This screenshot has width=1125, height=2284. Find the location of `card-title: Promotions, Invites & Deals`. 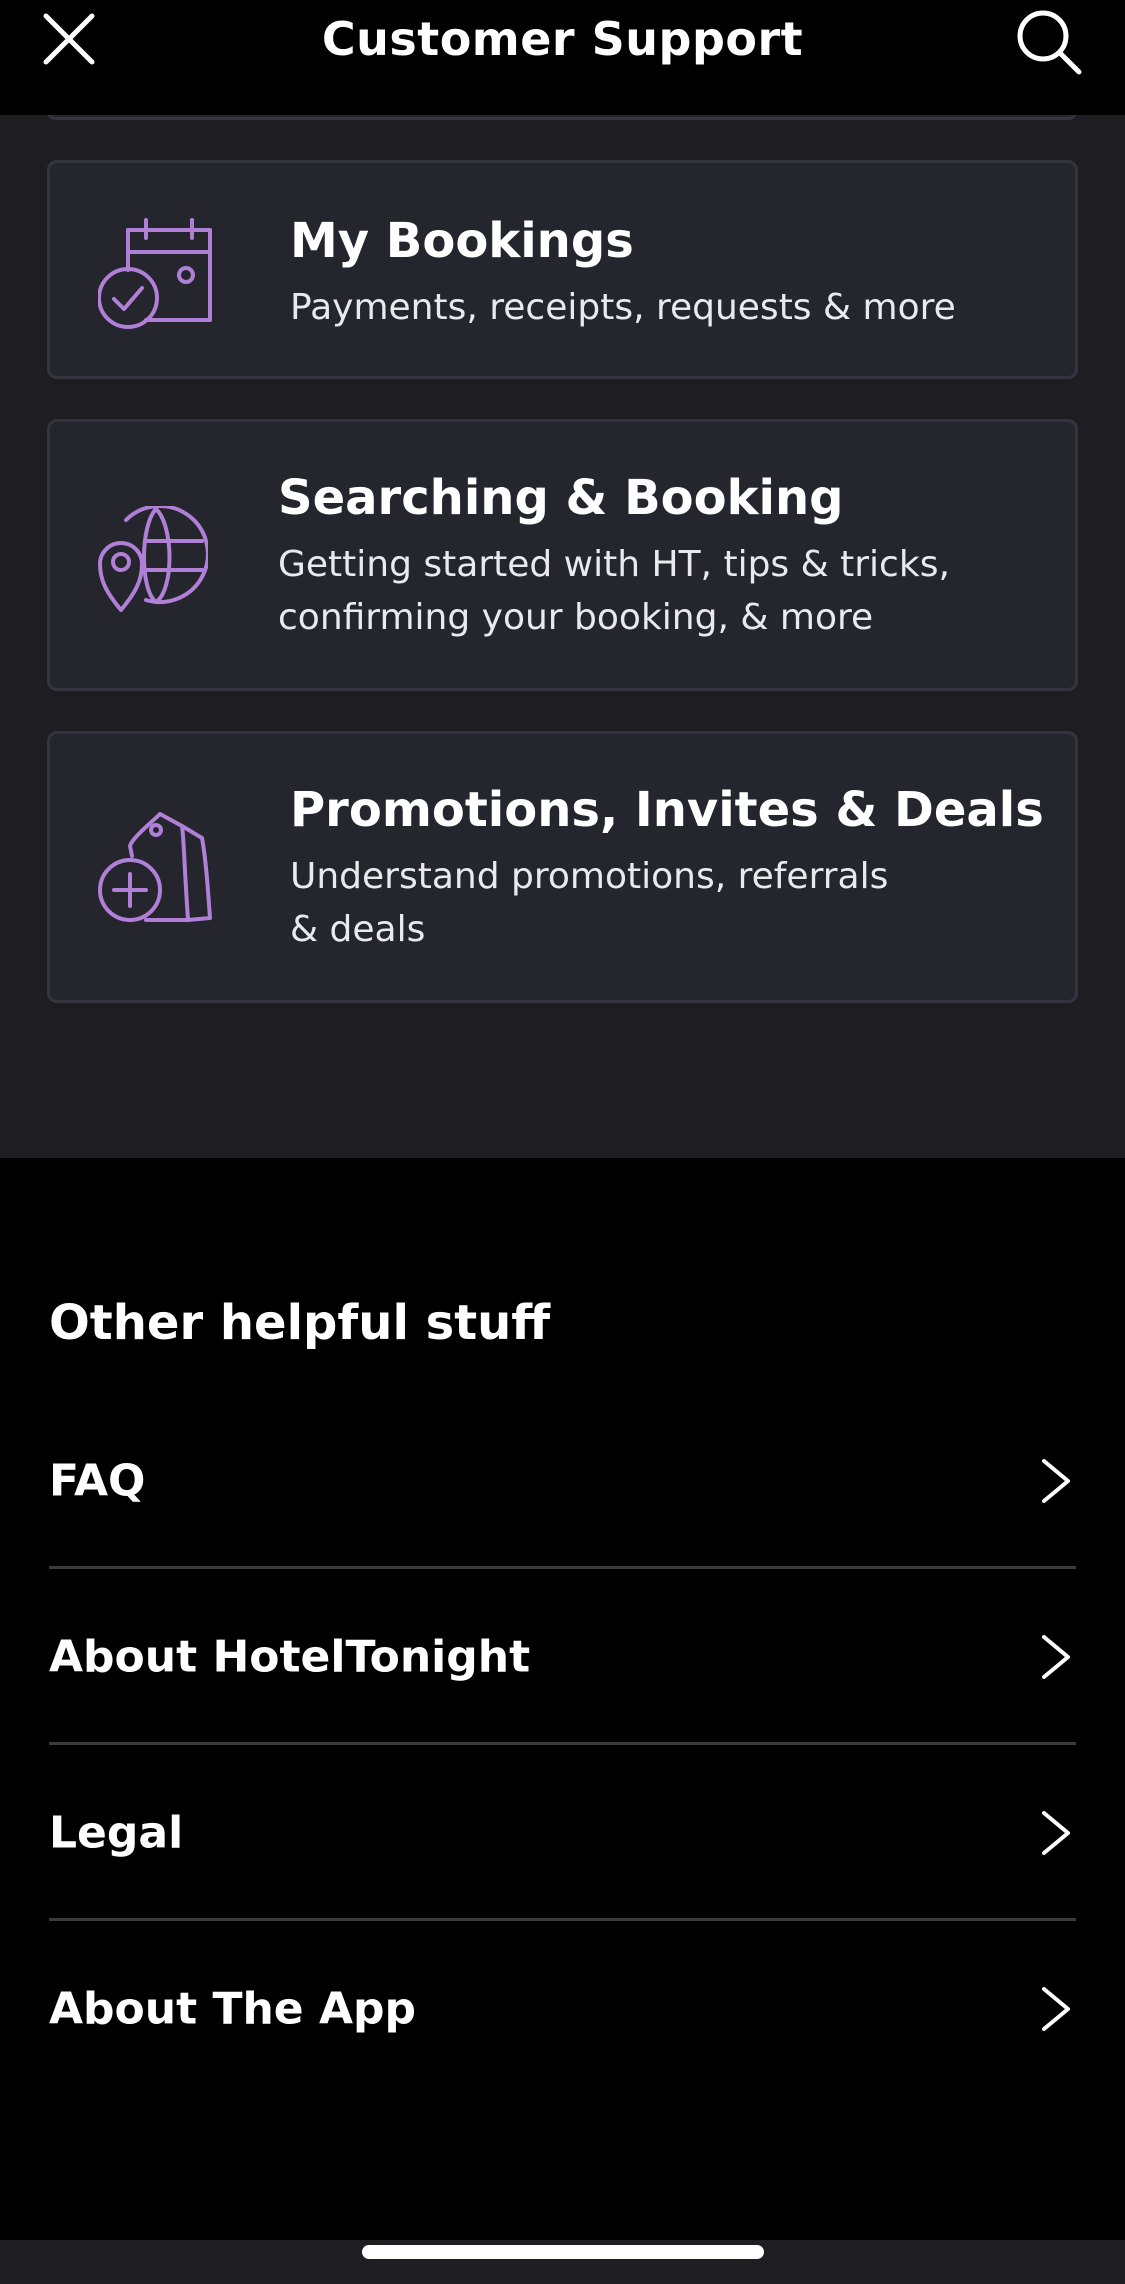

card-title: Promotions, Invites & Deals is located at coordinates (667, 810).